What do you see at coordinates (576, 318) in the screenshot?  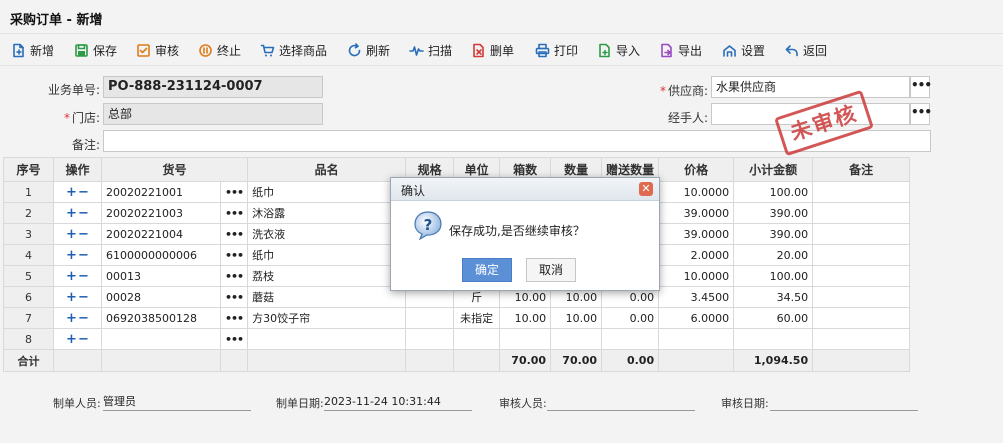 I see `qty-cell: 10.00` at bounding box center [576, 318].